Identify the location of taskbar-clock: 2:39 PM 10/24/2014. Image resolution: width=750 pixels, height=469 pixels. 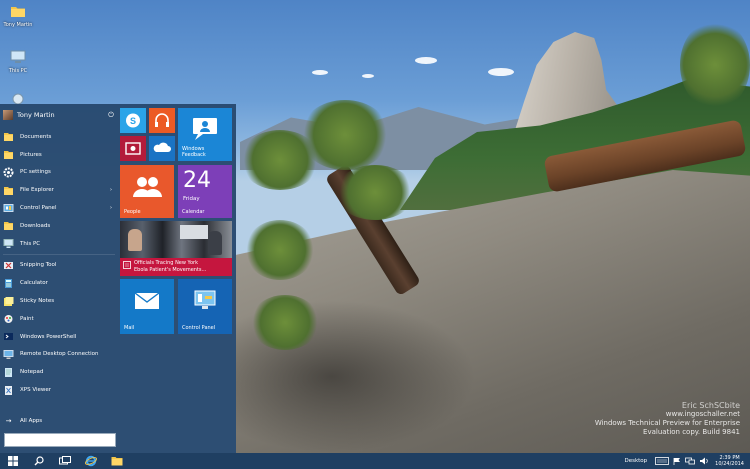
(729, 461).